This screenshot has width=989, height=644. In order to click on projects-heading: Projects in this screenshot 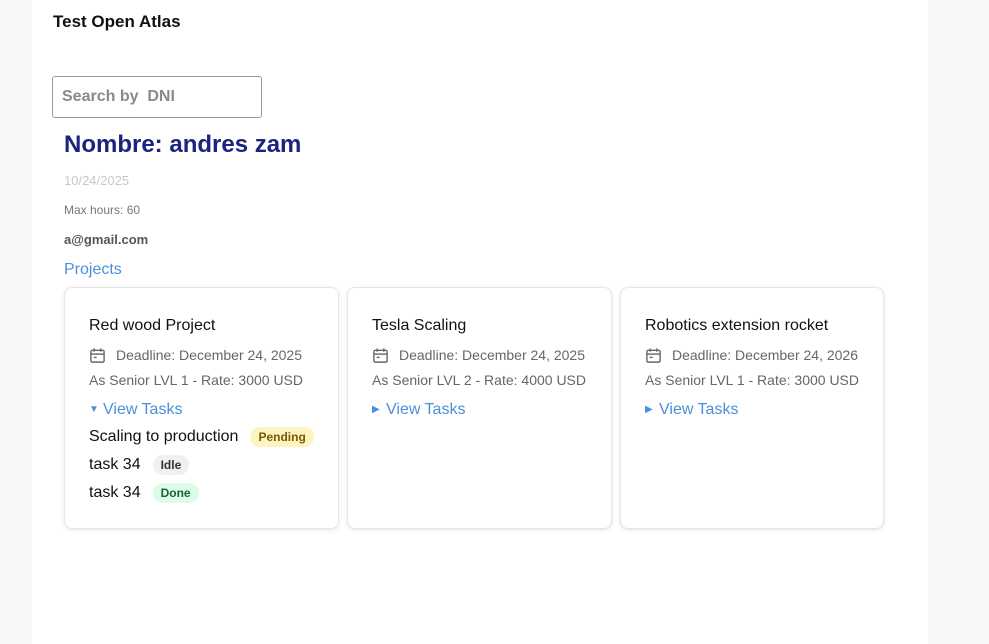, I will do `click(93, 269)`.